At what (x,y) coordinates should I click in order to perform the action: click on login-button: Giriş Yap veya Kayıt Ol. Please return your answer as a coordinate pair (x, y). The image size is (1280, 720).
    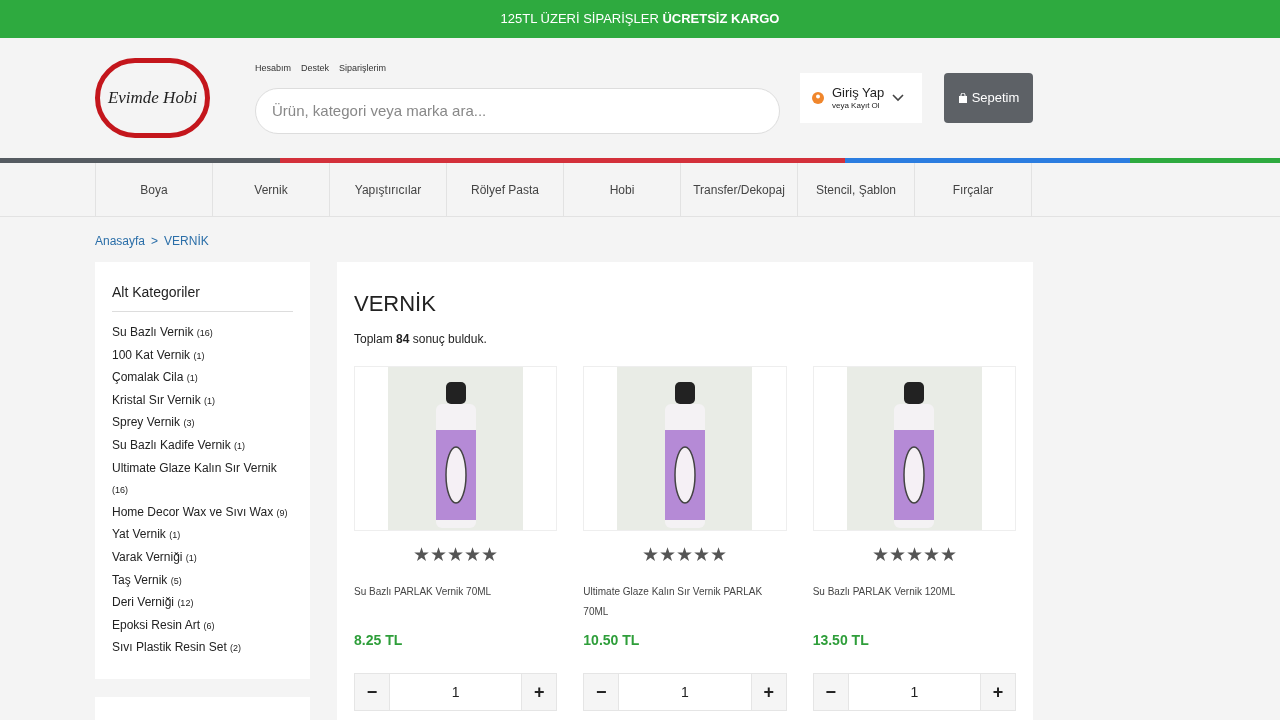
    Looking at the image, I should click on (861, 98).